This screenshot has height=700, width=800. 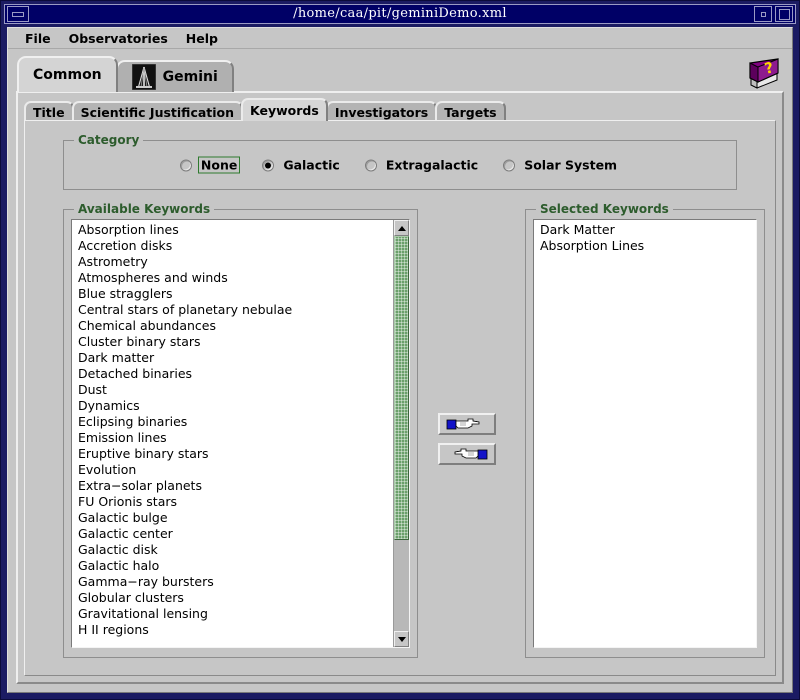 I want to click on maximize-icon, so click(x=784, y=14).